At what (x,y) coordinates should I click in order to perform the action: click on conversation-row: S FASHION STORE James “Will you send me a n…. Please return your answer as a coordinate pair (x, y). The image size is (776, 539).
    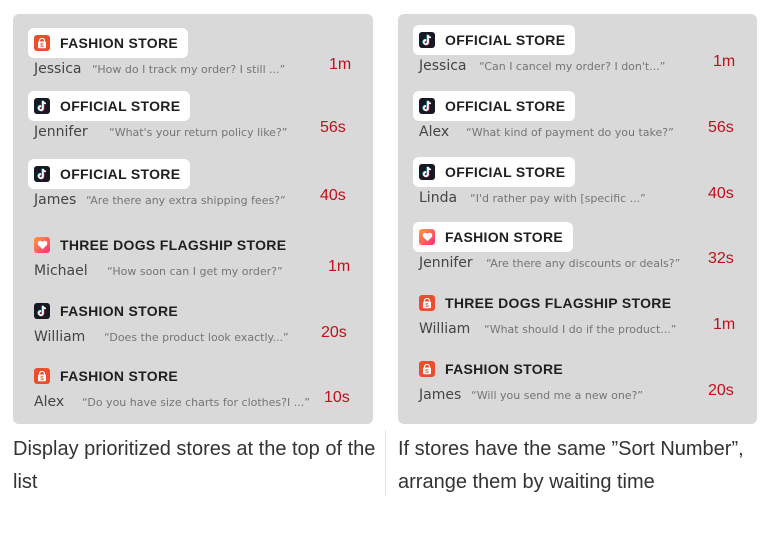
    Looking at the image, I should click on (577, 384).